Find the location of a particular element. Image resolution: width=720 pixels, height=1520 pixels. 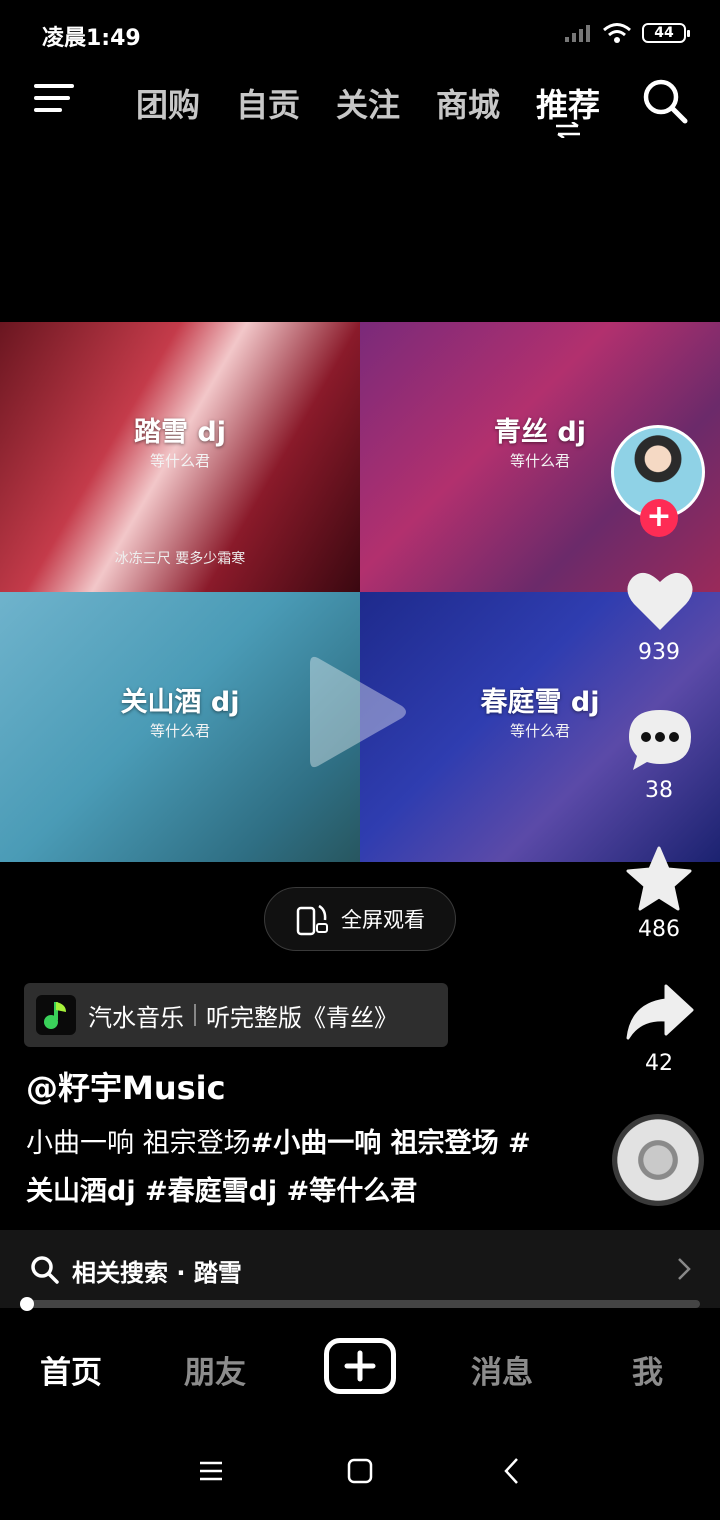

back-icon is located at coordinates (512, 1471).